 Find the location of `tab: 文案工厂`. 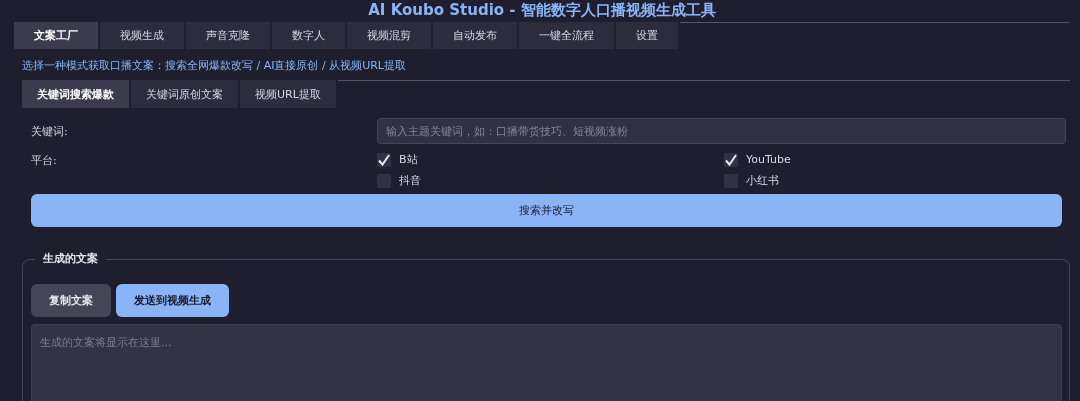

tab: 文案工厂 is located at coordinates (57, 35).